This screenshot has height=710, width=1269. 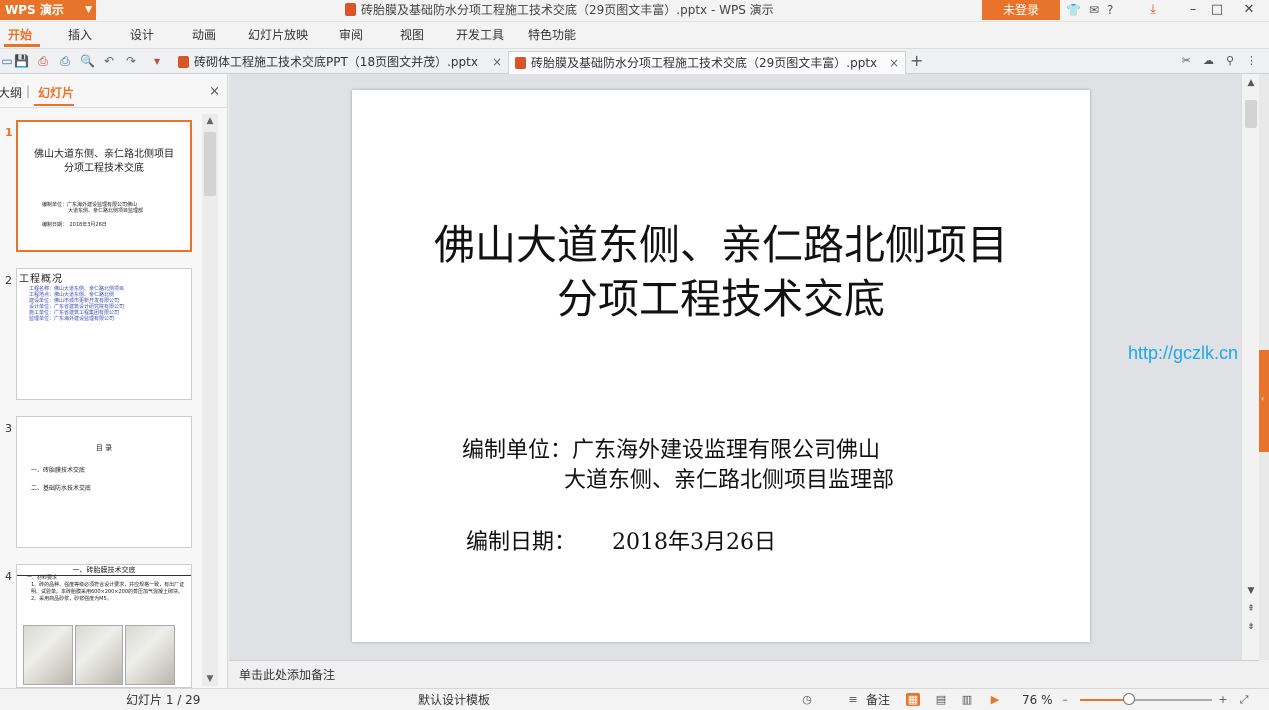 I want to click on slide-title-line: 分项工程技术交底, so click(x=721, y=299).